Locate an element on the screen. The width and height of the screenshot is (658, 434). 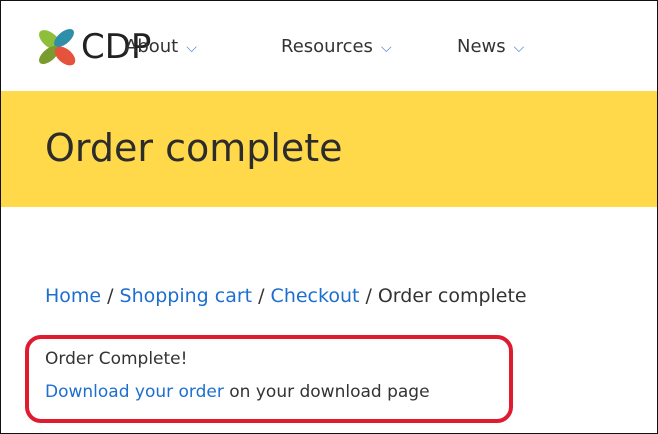
breadcrumb-checkout: Checkout is located at coordinates (315, 296).